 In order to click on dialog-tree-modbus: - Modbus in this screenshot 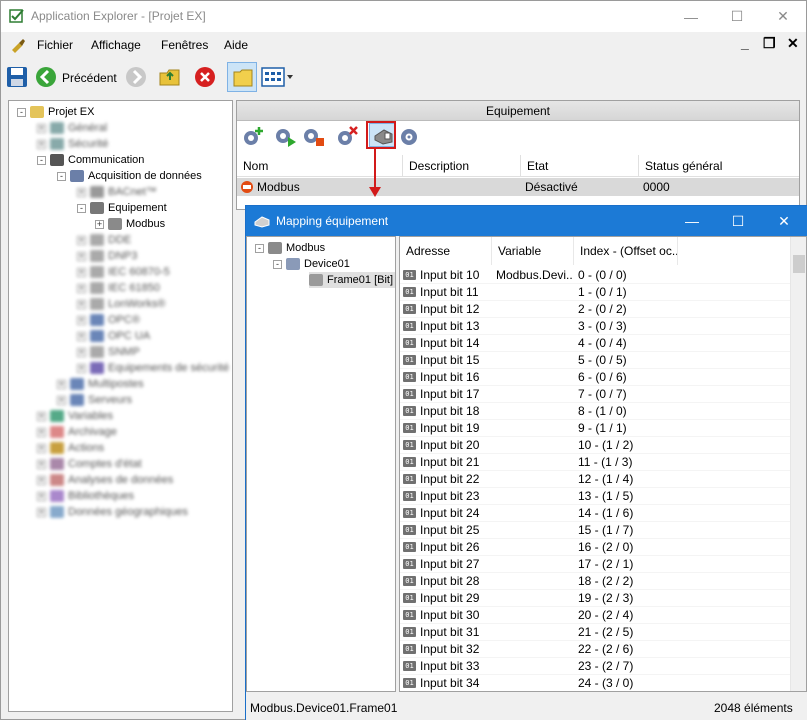, I will do `click(290, 248)`.